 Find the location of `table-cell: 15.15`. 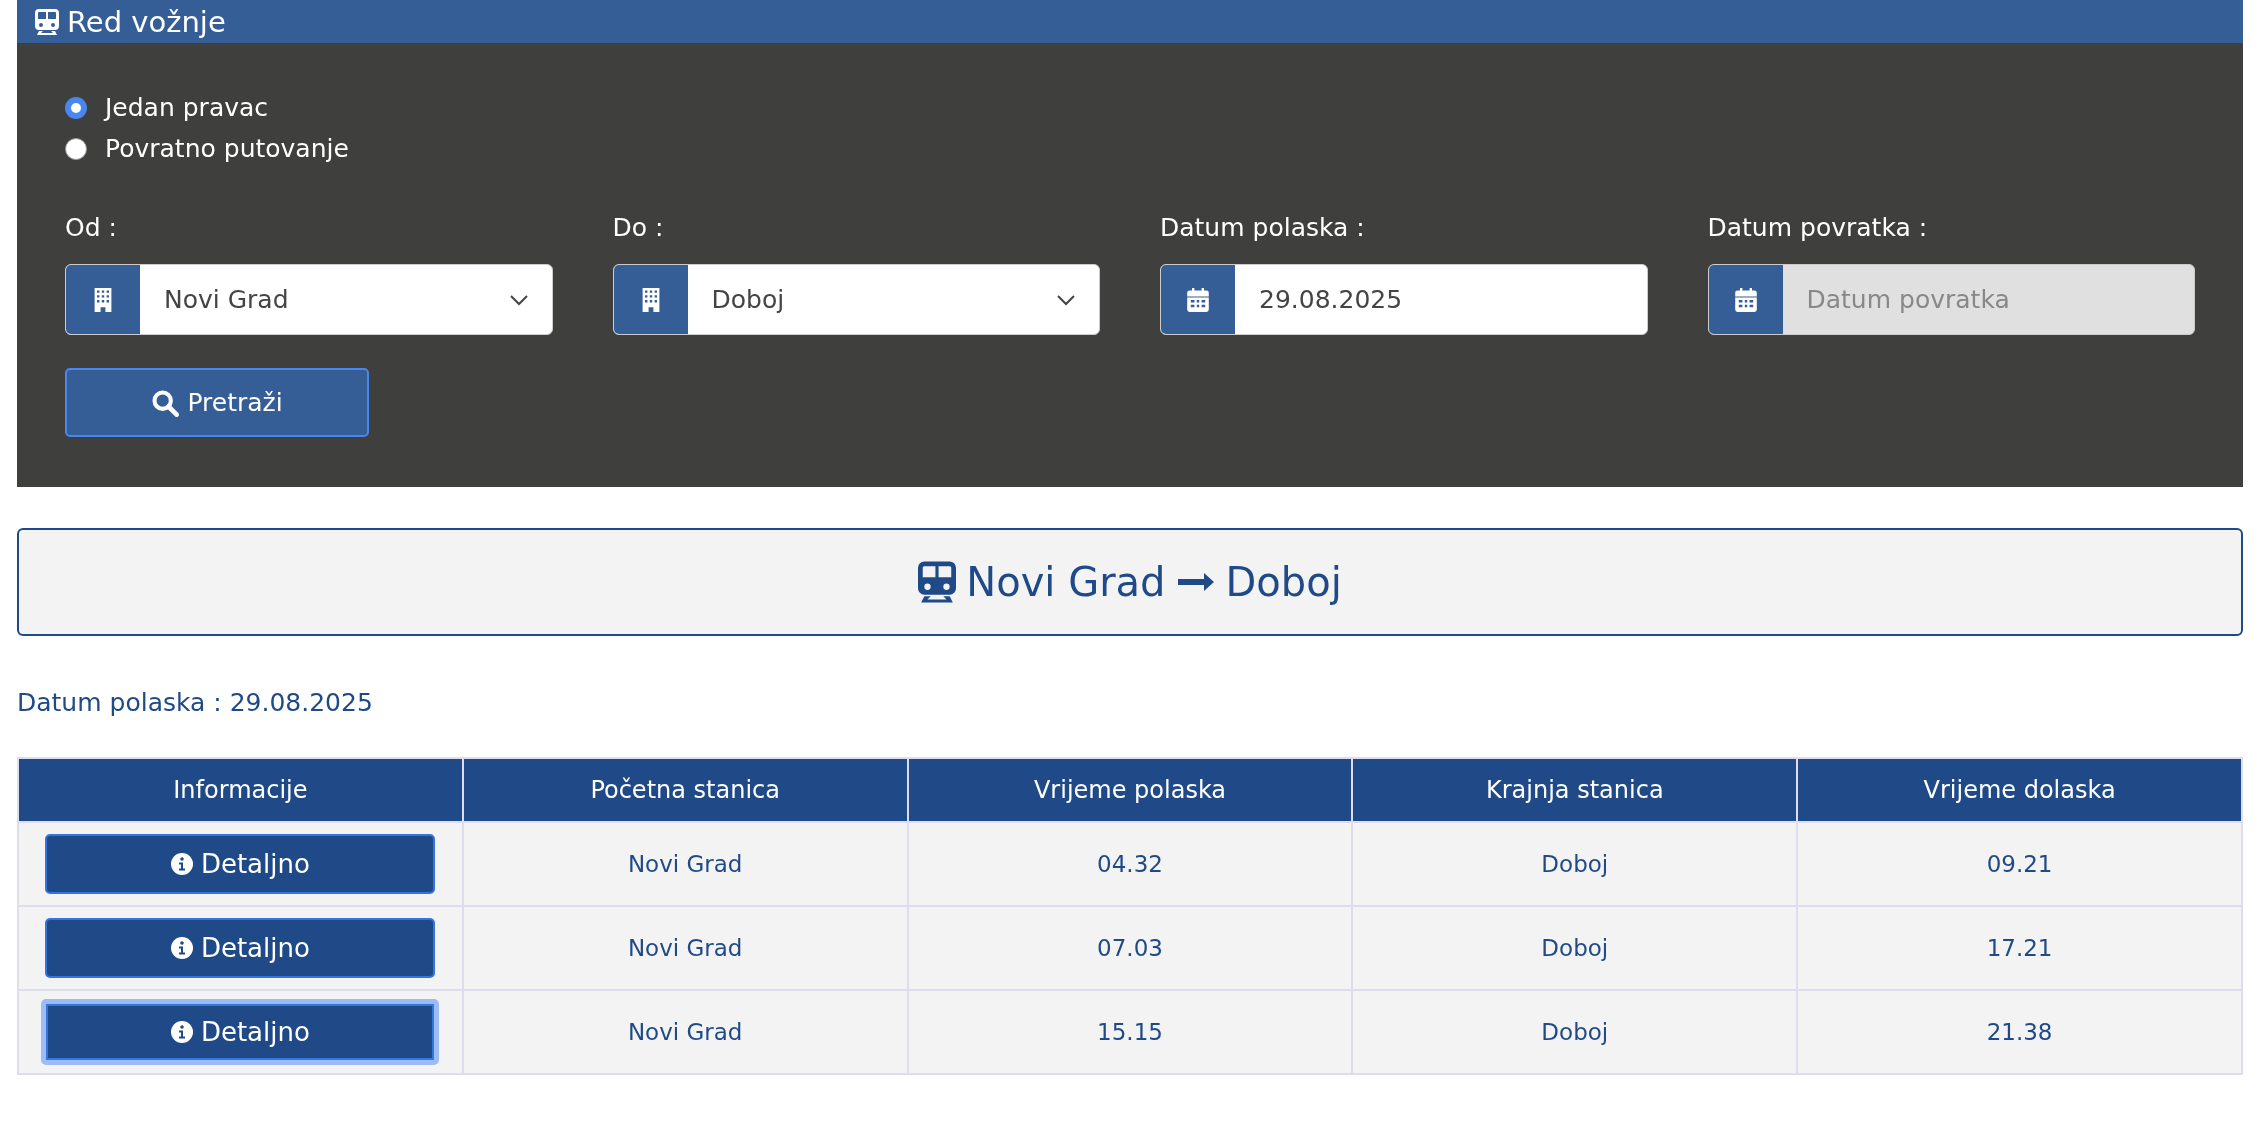

table-cell: 15.15 is located at coordinates (1130, 1032).